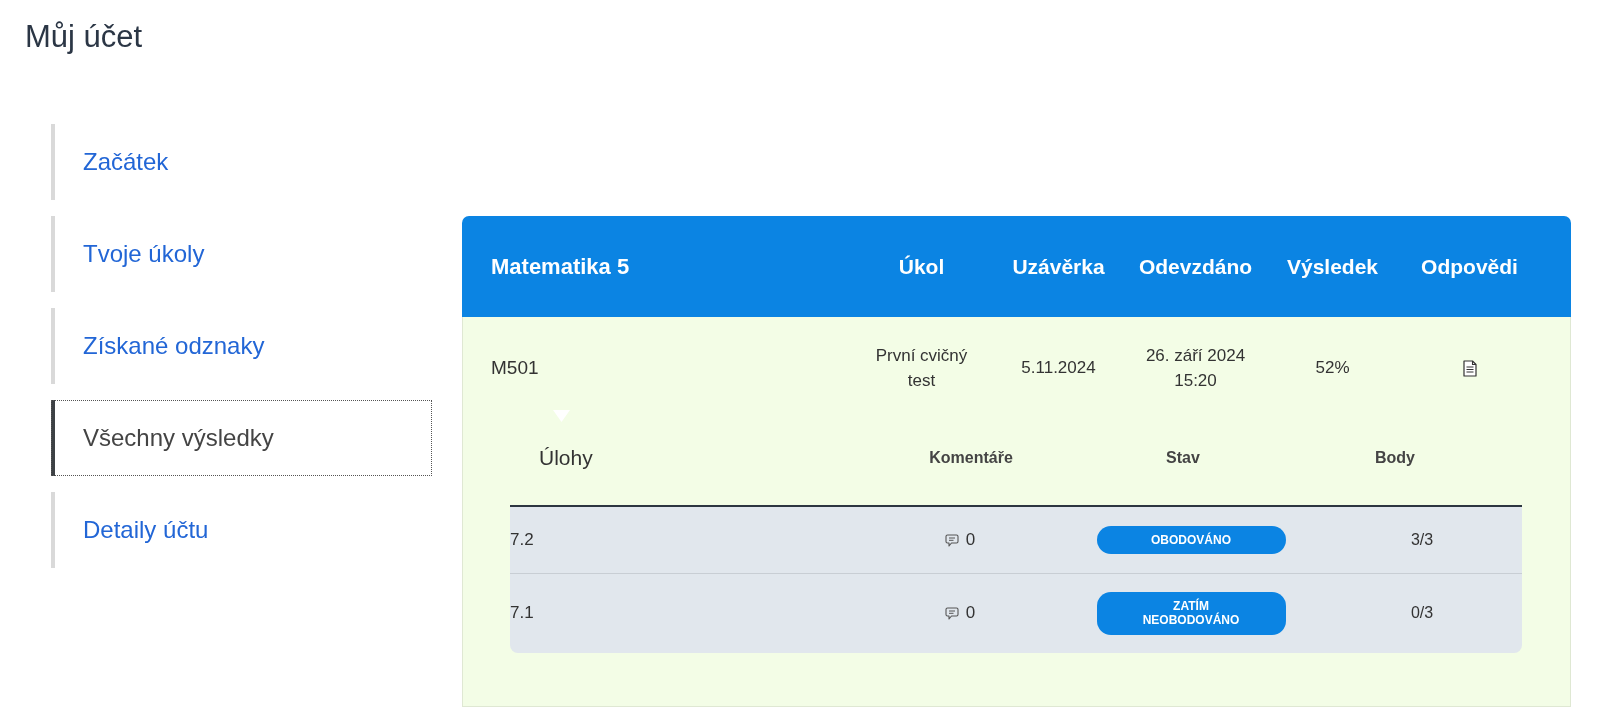 The image size is (1610, 707). Describe the element at coordinates (84, 36) in the screenshot. I see `page-title: Můj účet` at that location.